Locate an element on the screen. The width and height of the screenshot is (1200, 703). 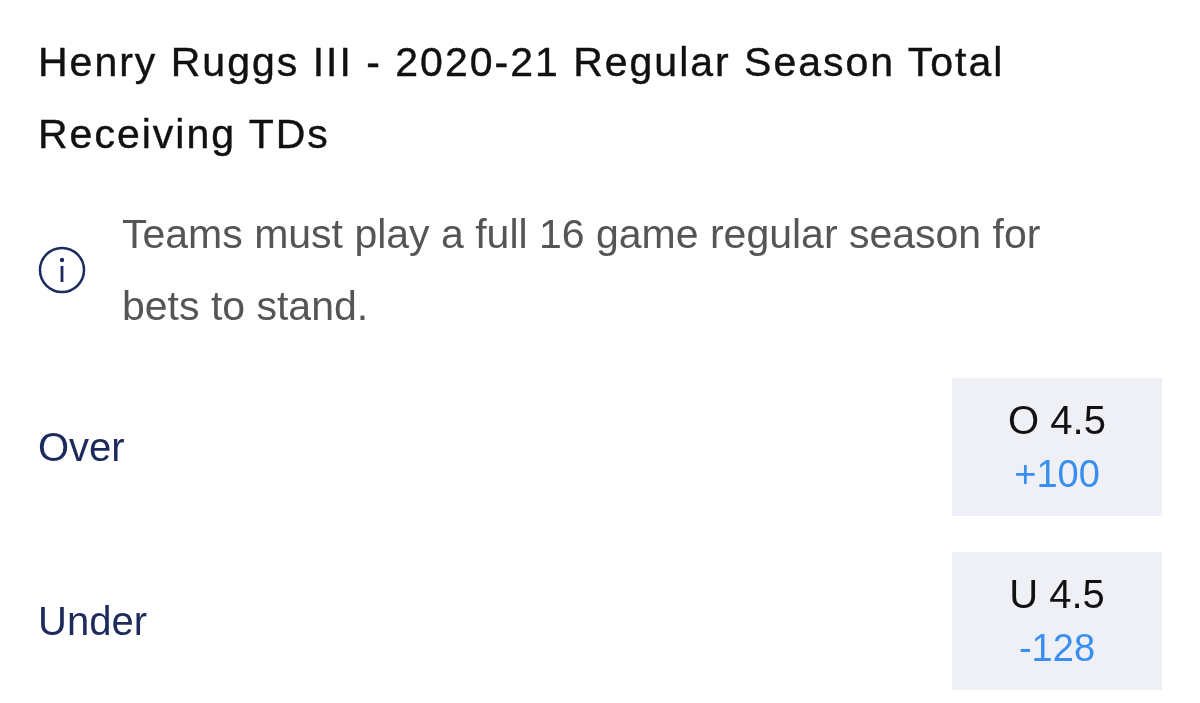
info-icon is located at coordinates (62, 270).